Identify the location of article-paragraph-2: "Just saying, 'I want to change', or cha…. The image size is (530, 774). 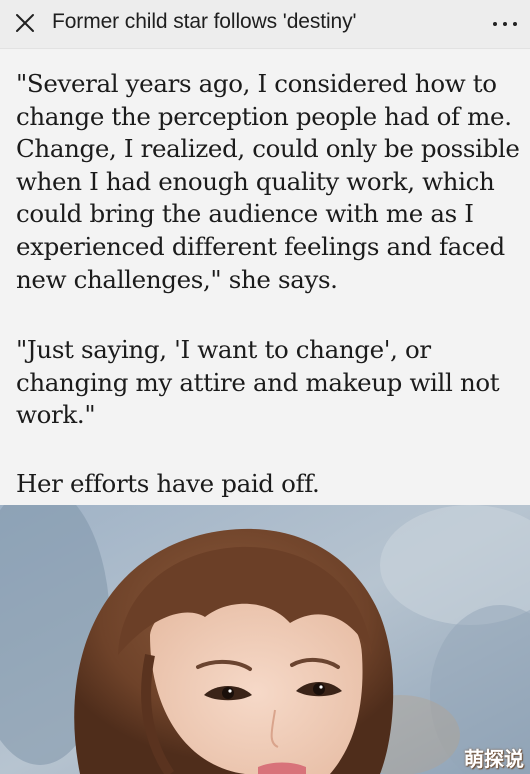
(258, 382).